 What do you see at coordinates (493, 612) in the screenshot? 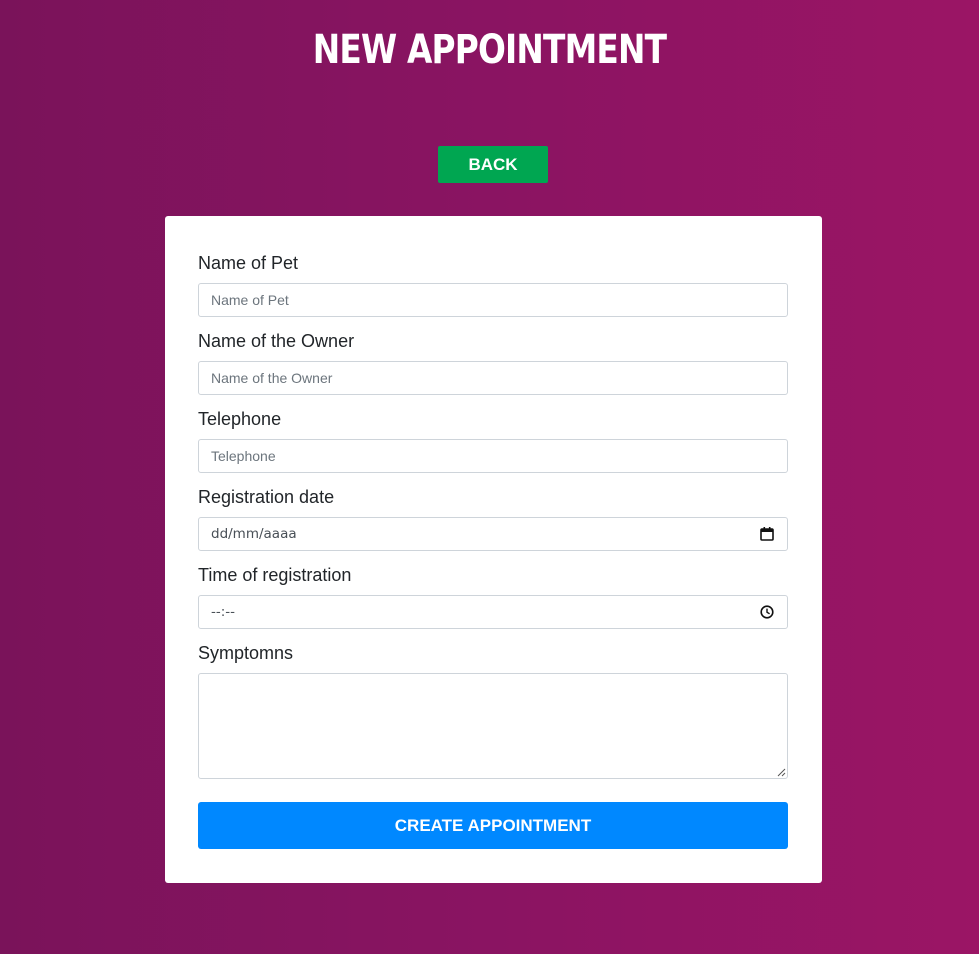
I see `registration-time-input: --:--` at bounding box center [493, 612].